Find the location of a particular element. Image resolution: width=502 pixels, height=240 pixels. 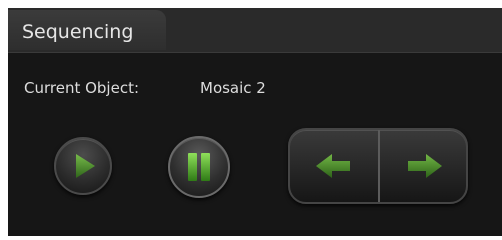

navigation-button-group is located at coordinates (378, 166).